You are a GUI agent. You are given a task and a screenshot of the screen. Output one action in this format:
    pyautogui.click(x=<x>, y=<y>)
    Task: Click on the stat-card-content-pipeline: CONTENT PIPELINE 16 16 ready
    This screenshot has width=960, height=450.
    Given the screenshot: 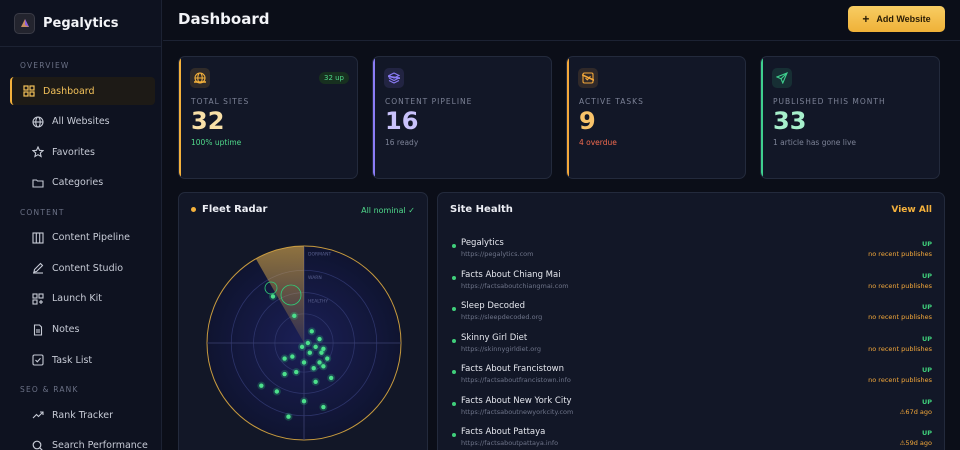 What is the action you would take?
    pyautogui.click(x=462, y=117)
    